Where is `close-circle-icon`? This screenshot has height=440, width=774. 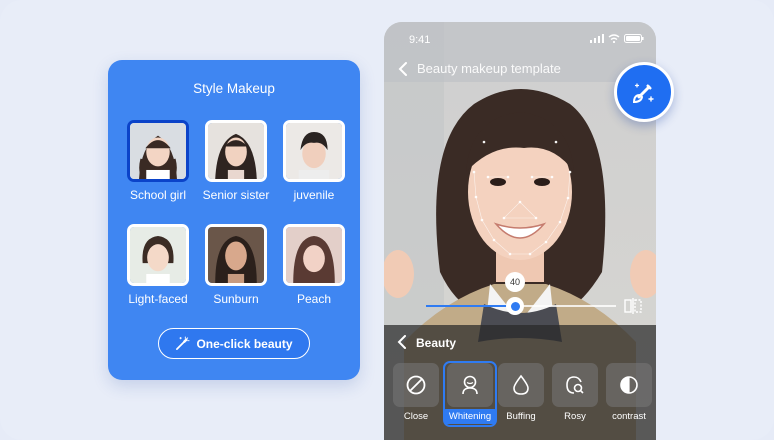
close-circle-icon is located at coordinates (416, 385).